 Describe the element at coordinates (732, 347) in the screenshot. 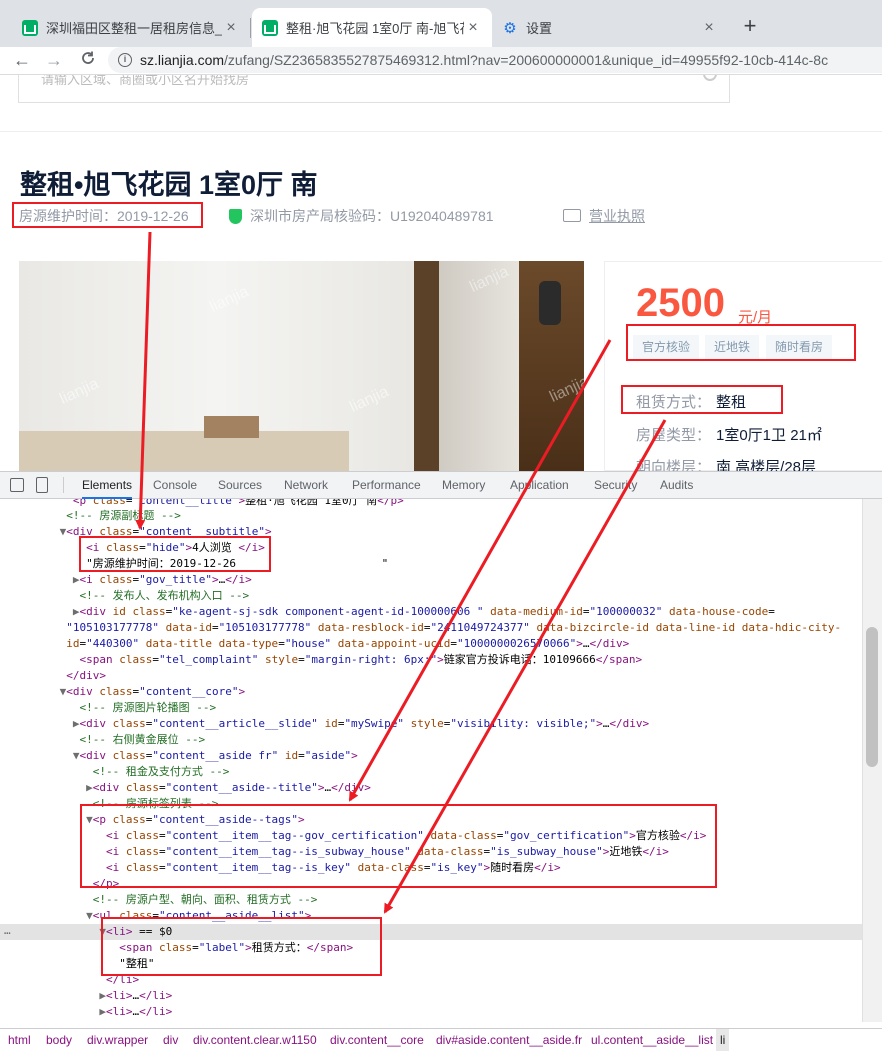

I see `tag-subway-house: 近地铁` at that location.